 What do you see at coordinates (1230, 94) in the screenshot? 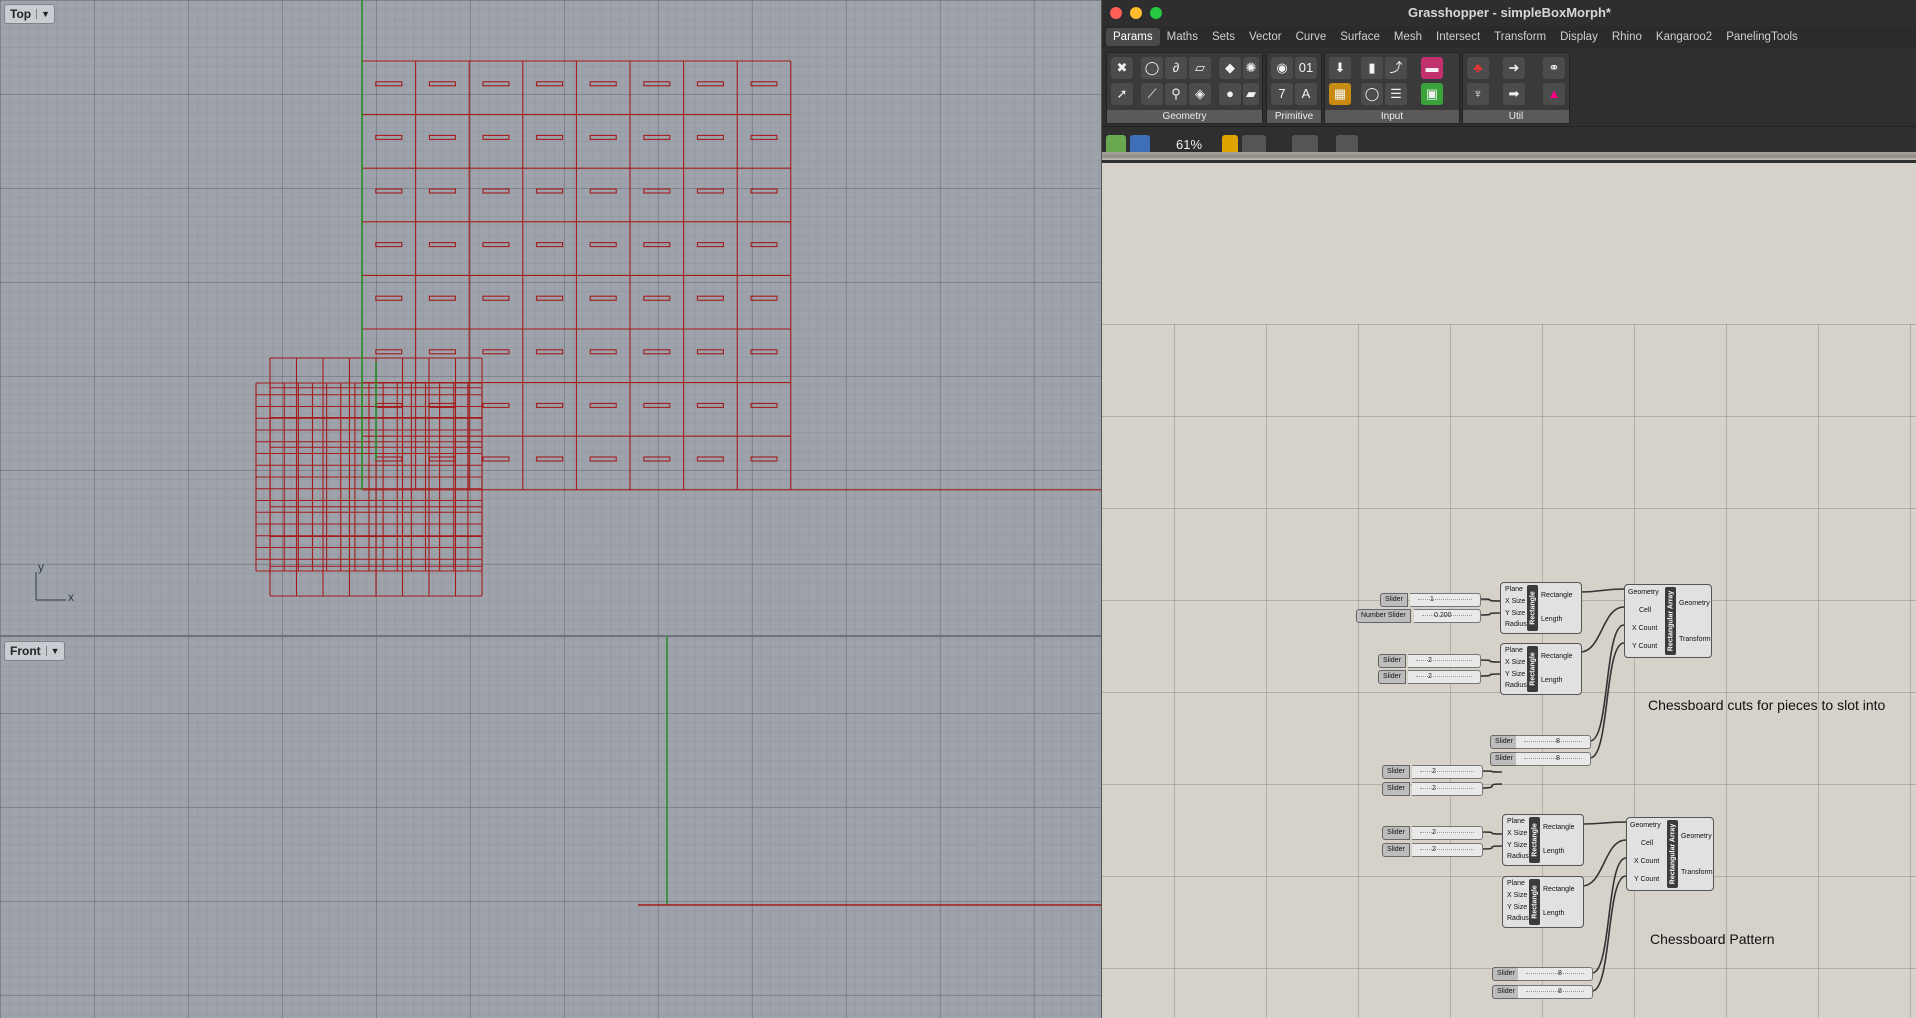
I see `sphere-param-icon: ●` at bounding box center [1230, 94].